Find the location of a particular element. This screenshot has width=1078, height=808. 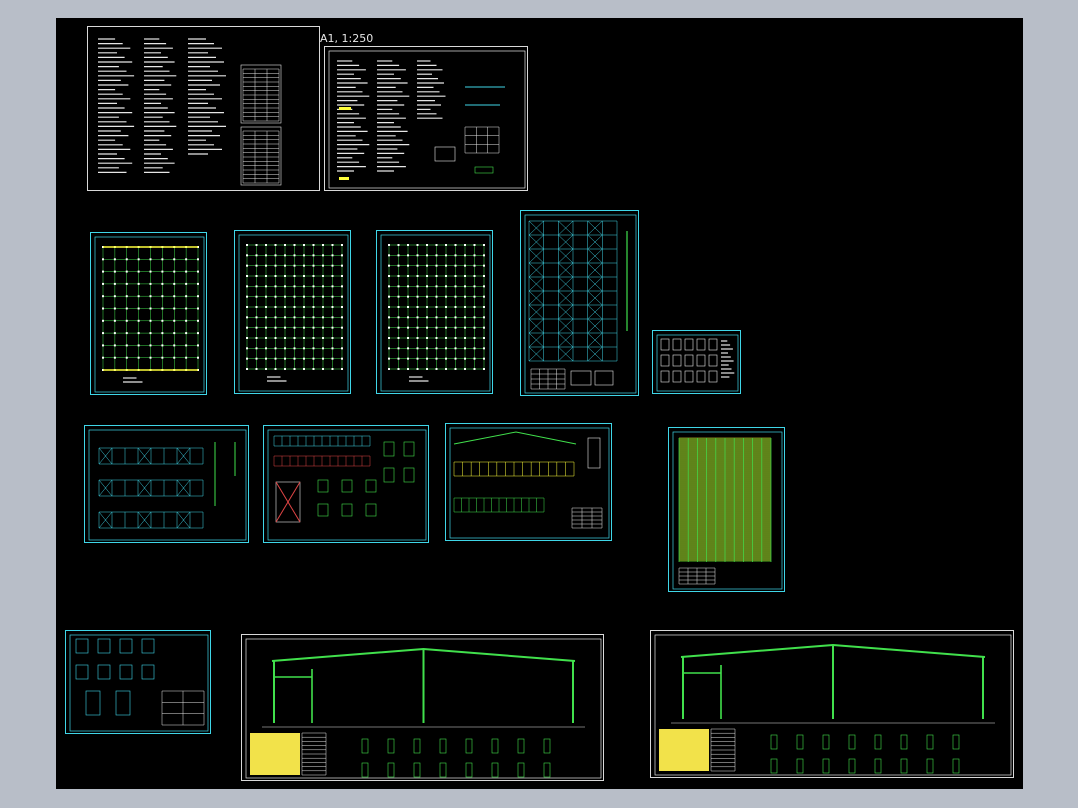

sheet-connection-details is located at coordinates (138, 682).